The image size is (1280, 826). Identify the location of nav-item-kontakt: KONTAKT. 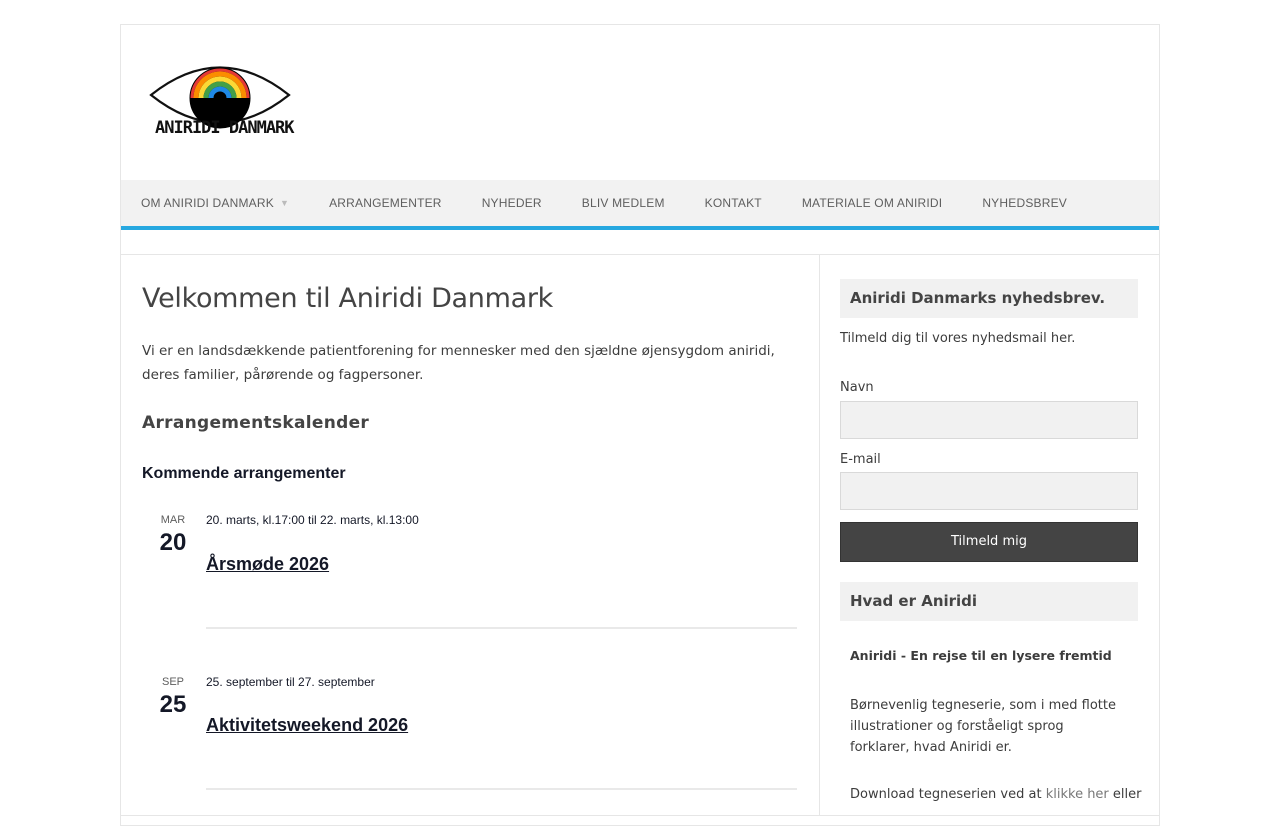
(733, 203).